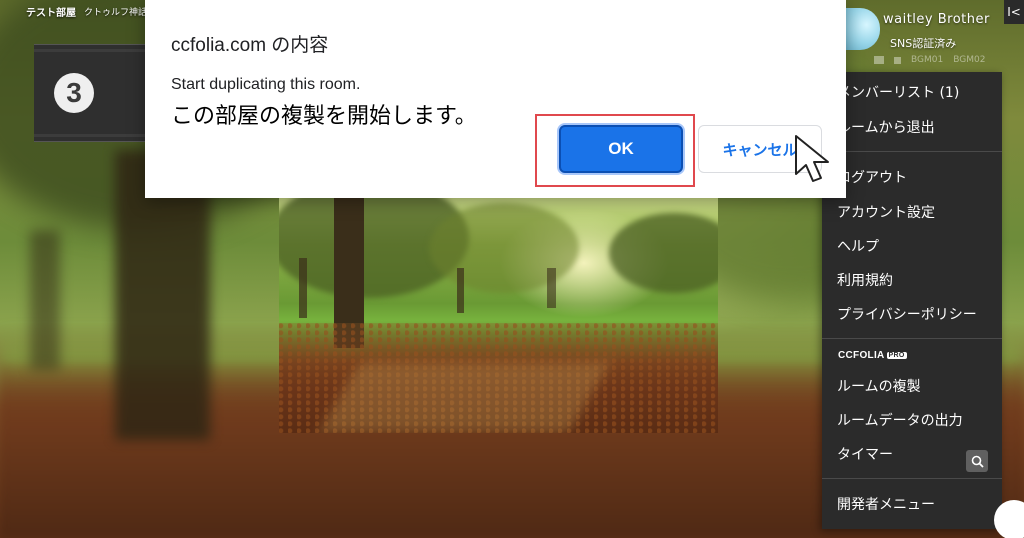  I want to click on menu-item-terms: 利用規約, so click(865, 280).